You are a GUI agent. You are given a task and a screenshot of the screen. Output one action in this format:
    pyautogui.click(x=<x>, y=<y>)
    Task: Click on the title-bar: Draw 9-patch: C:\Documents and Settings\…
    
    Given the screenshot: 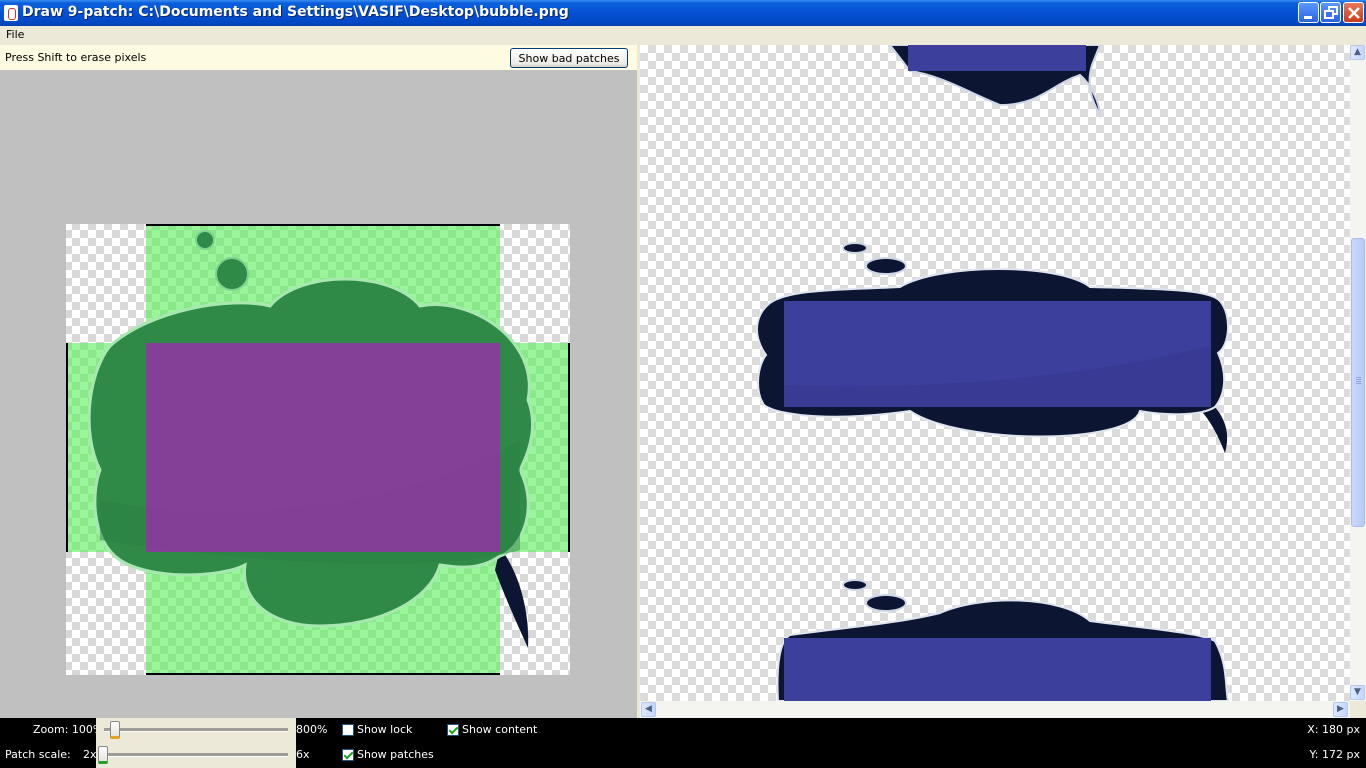 What is the action you would take?
    pyautogui.click(x=683, y=13)
    